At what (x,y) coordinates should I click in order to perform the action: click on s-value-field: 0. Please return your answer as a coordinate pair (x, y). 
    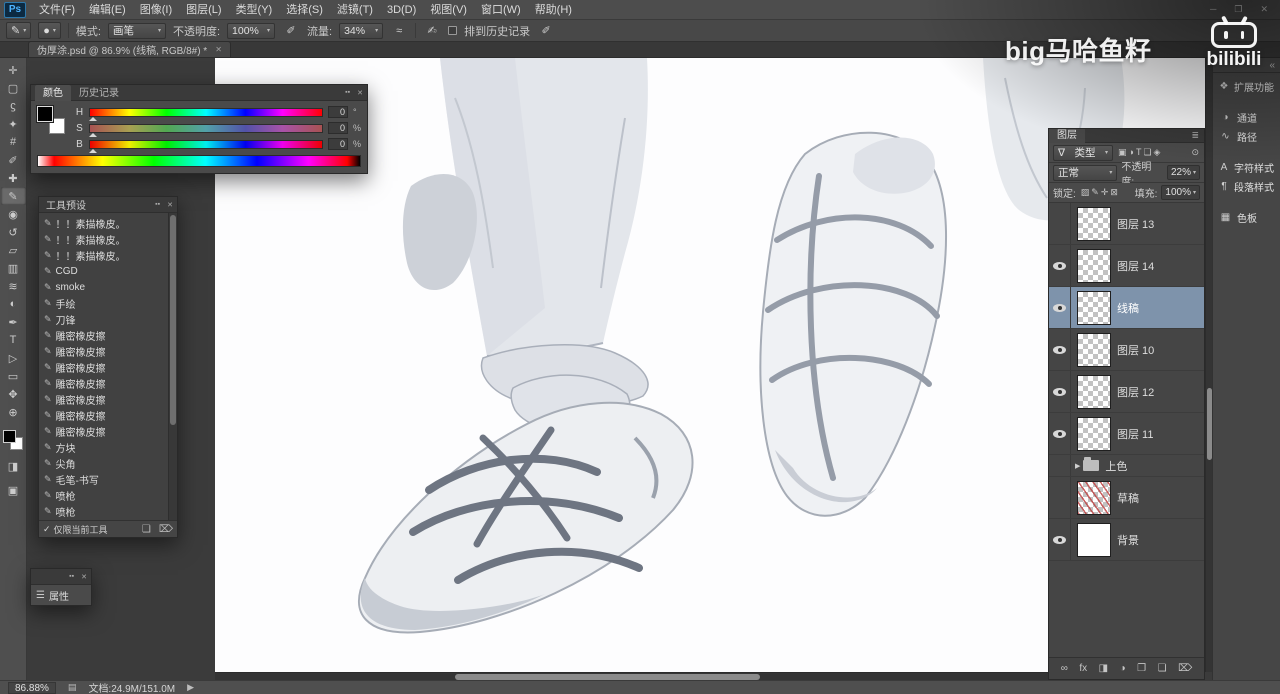
    Looking at the image, I should click on (338, 128).